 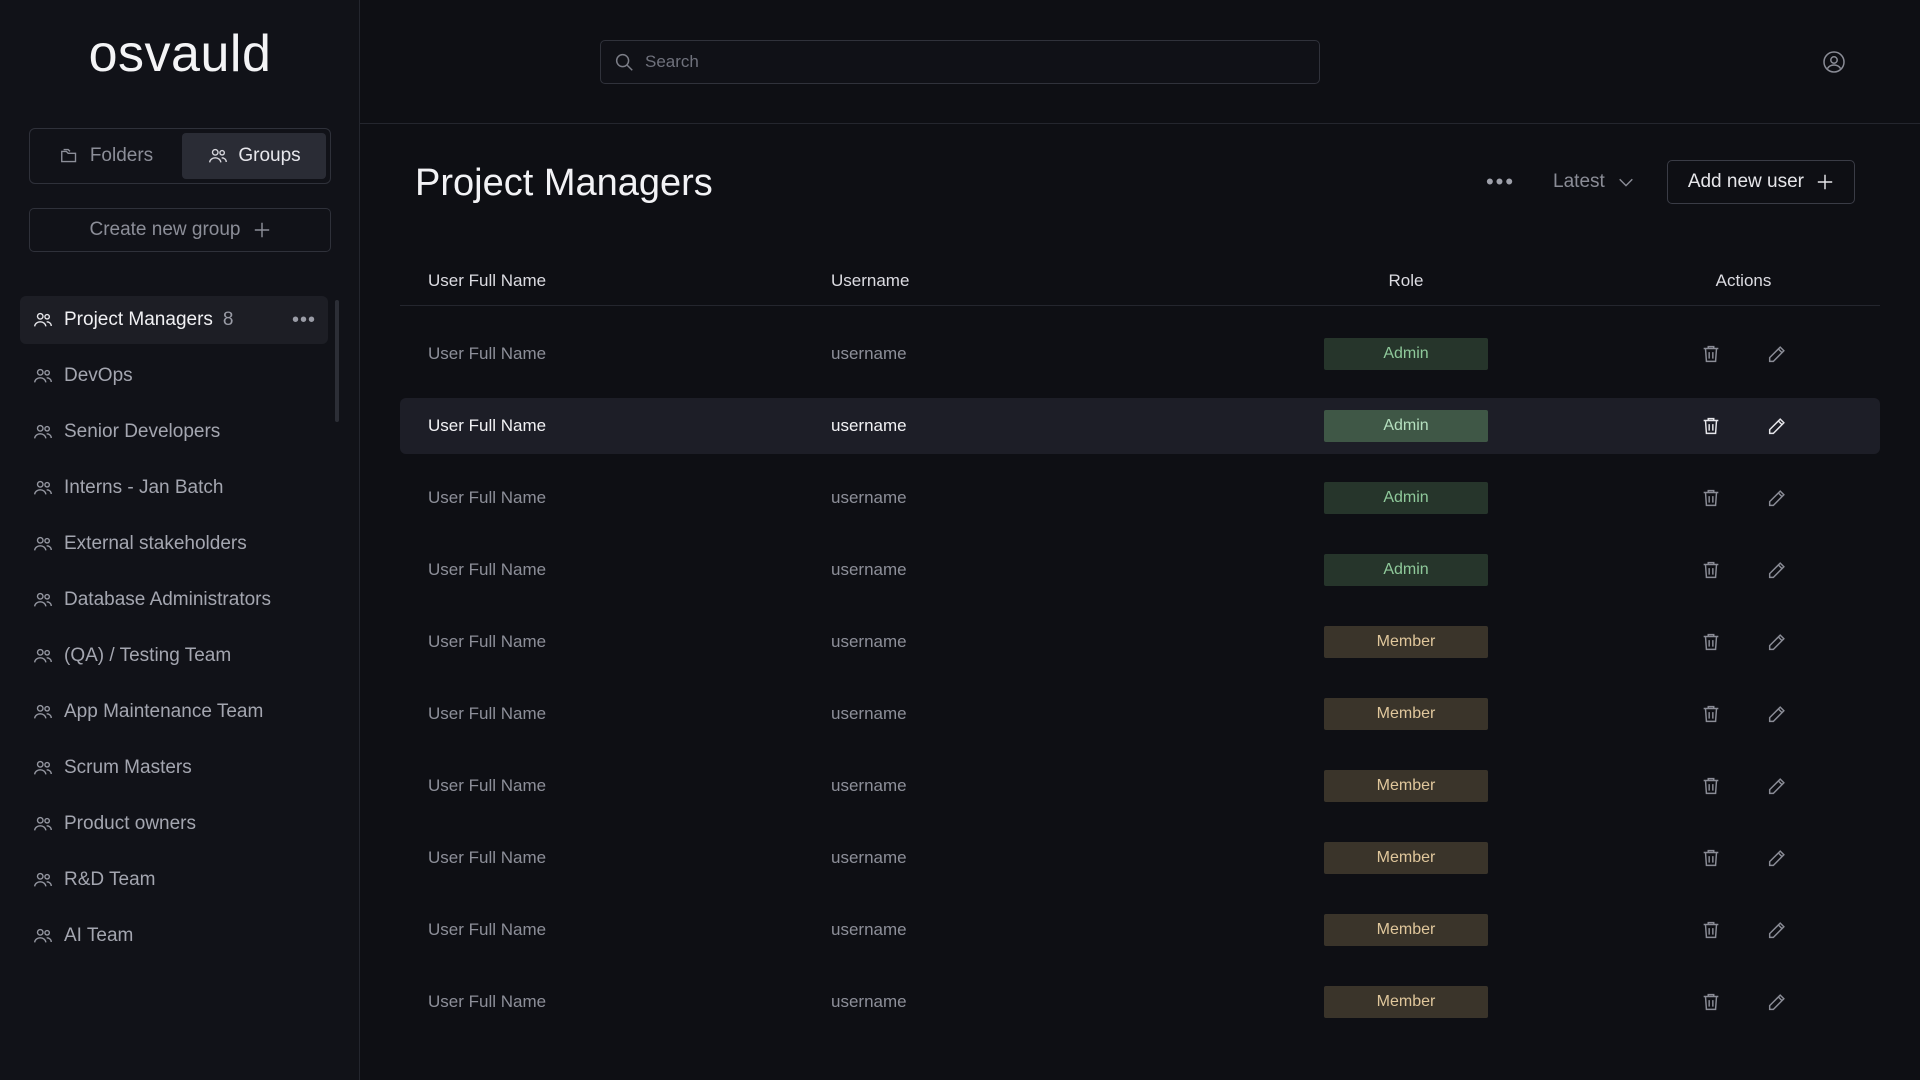 What do you see at coordinates (164, 711) in the screenshot?
I see `group-name: App Maintenance Team` at bounding box center [164, 711].